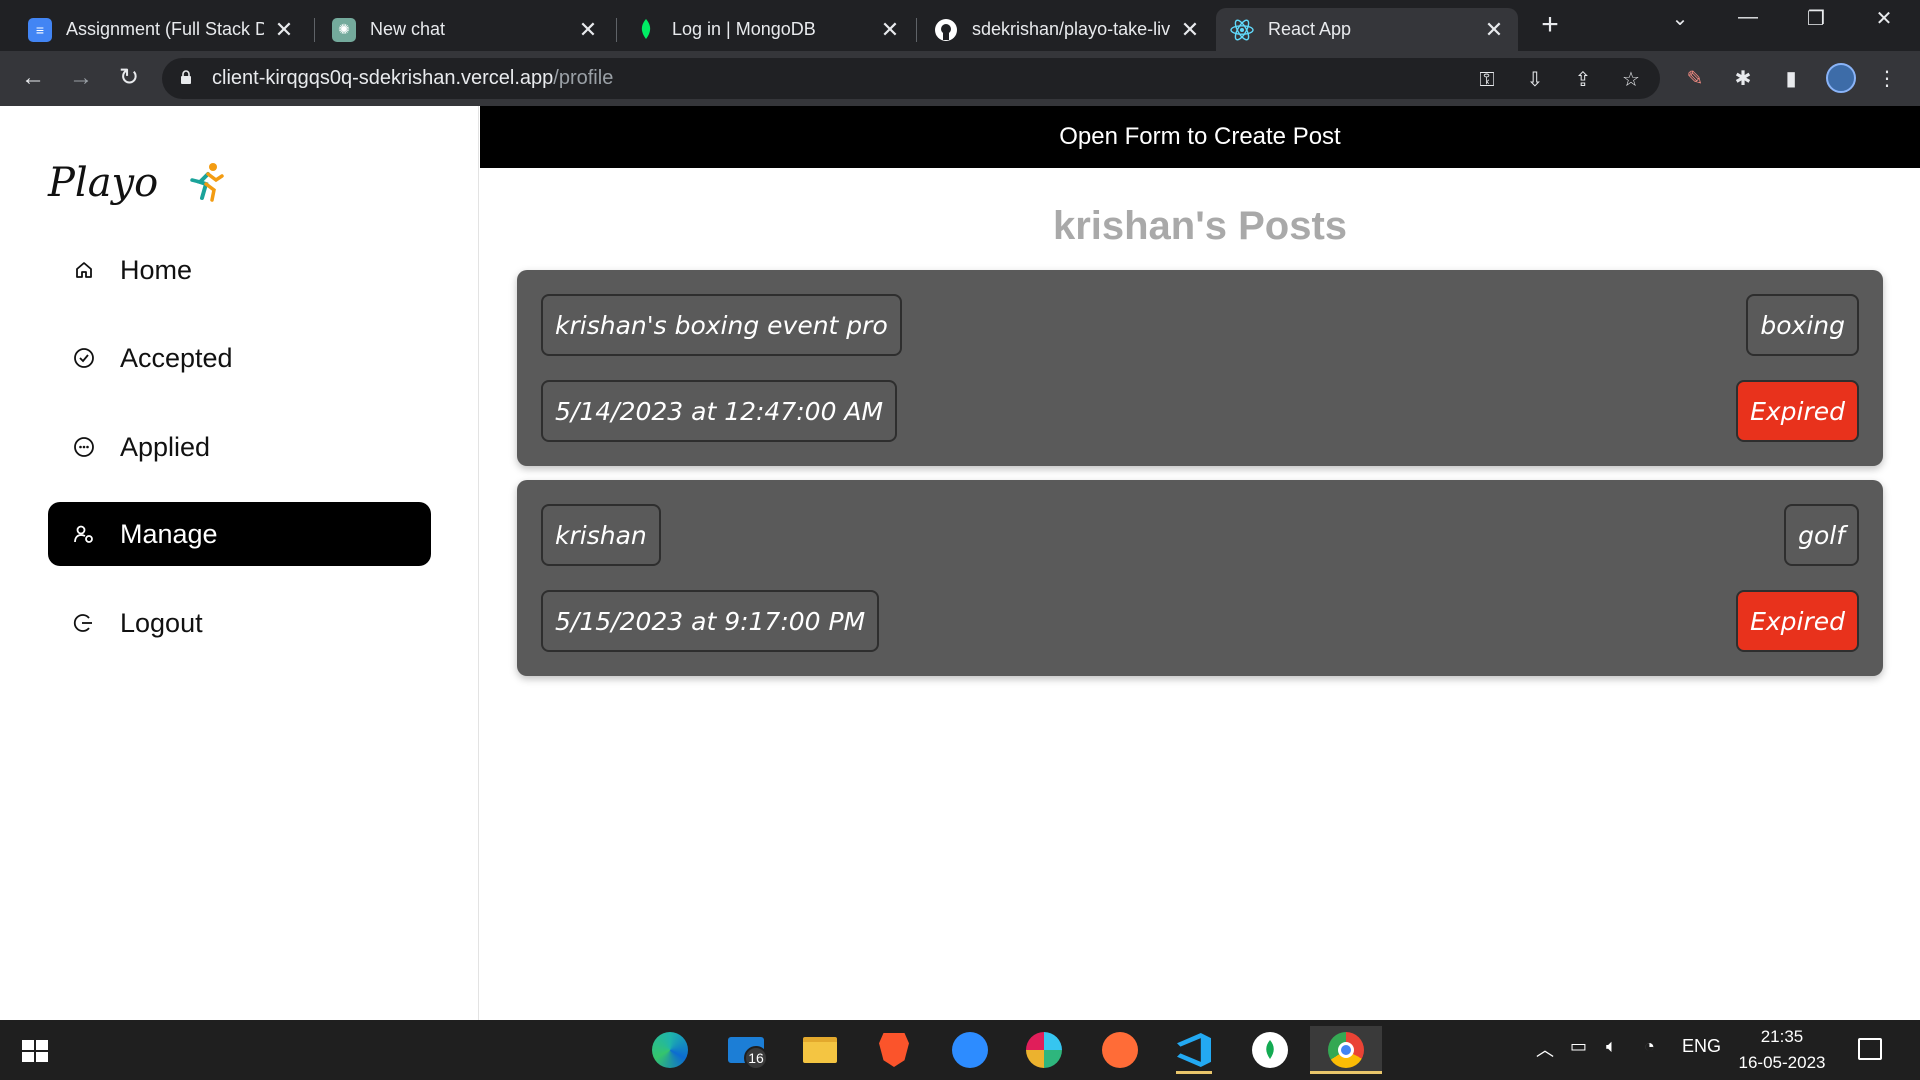 This screenshot has height=1080, width=1920. I want to click on extensions-puzzle-icon: ✱, so click(1743, 79).